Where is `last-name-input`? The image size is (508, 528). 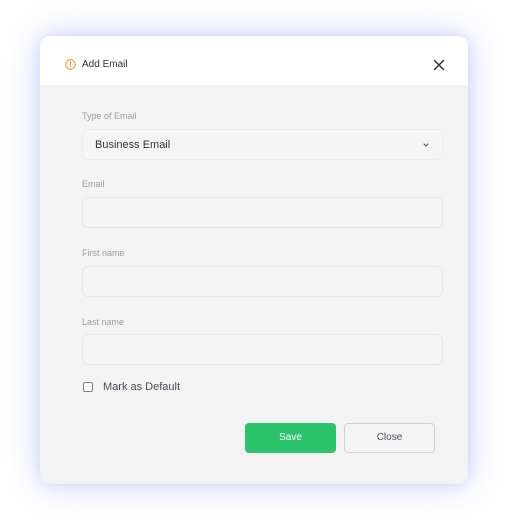 last-name-input is located at coordinates (262, 349).